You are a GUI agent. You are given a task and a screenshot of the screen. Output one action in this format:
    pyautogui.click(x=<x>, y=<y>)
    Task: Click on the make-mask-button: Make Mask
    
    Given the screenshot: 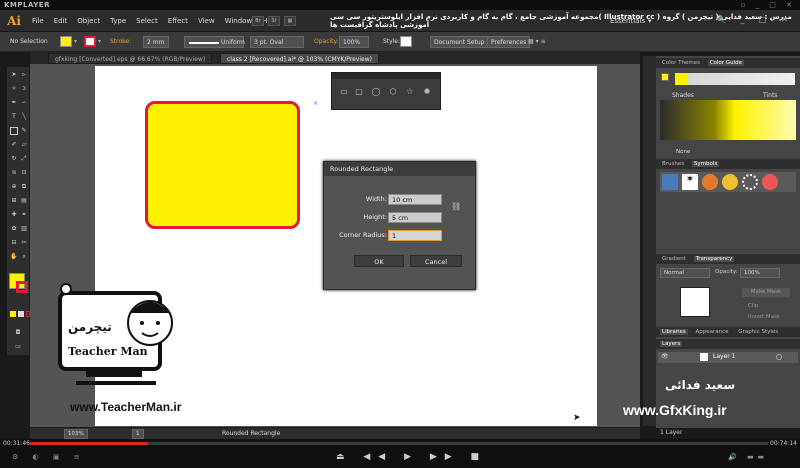 What is the action you would take?
    pyautogui.click(x=766, y=292)
    